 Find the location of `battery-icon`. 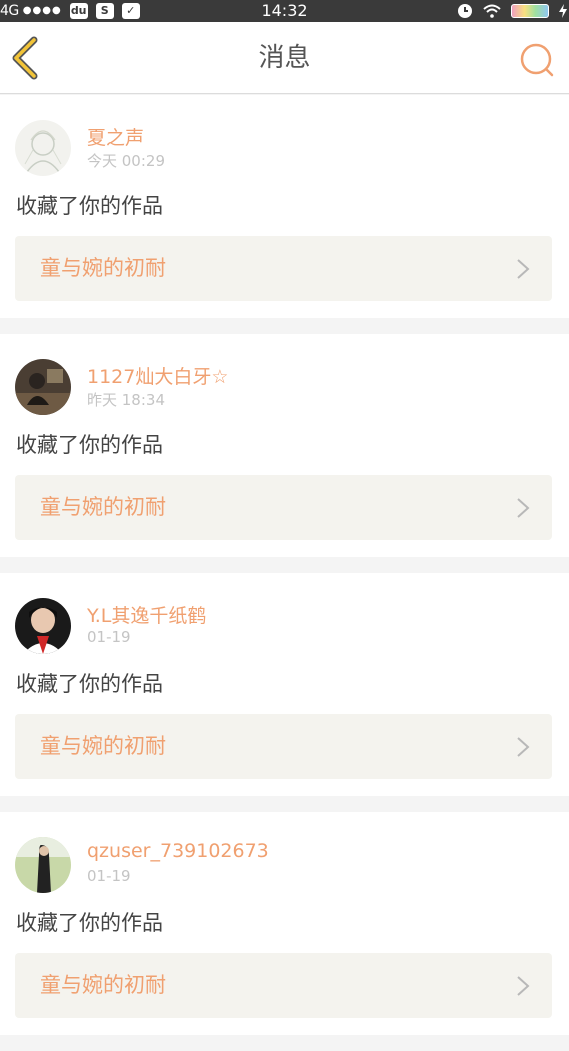

battery-icon is located at coordinates (530, 11).